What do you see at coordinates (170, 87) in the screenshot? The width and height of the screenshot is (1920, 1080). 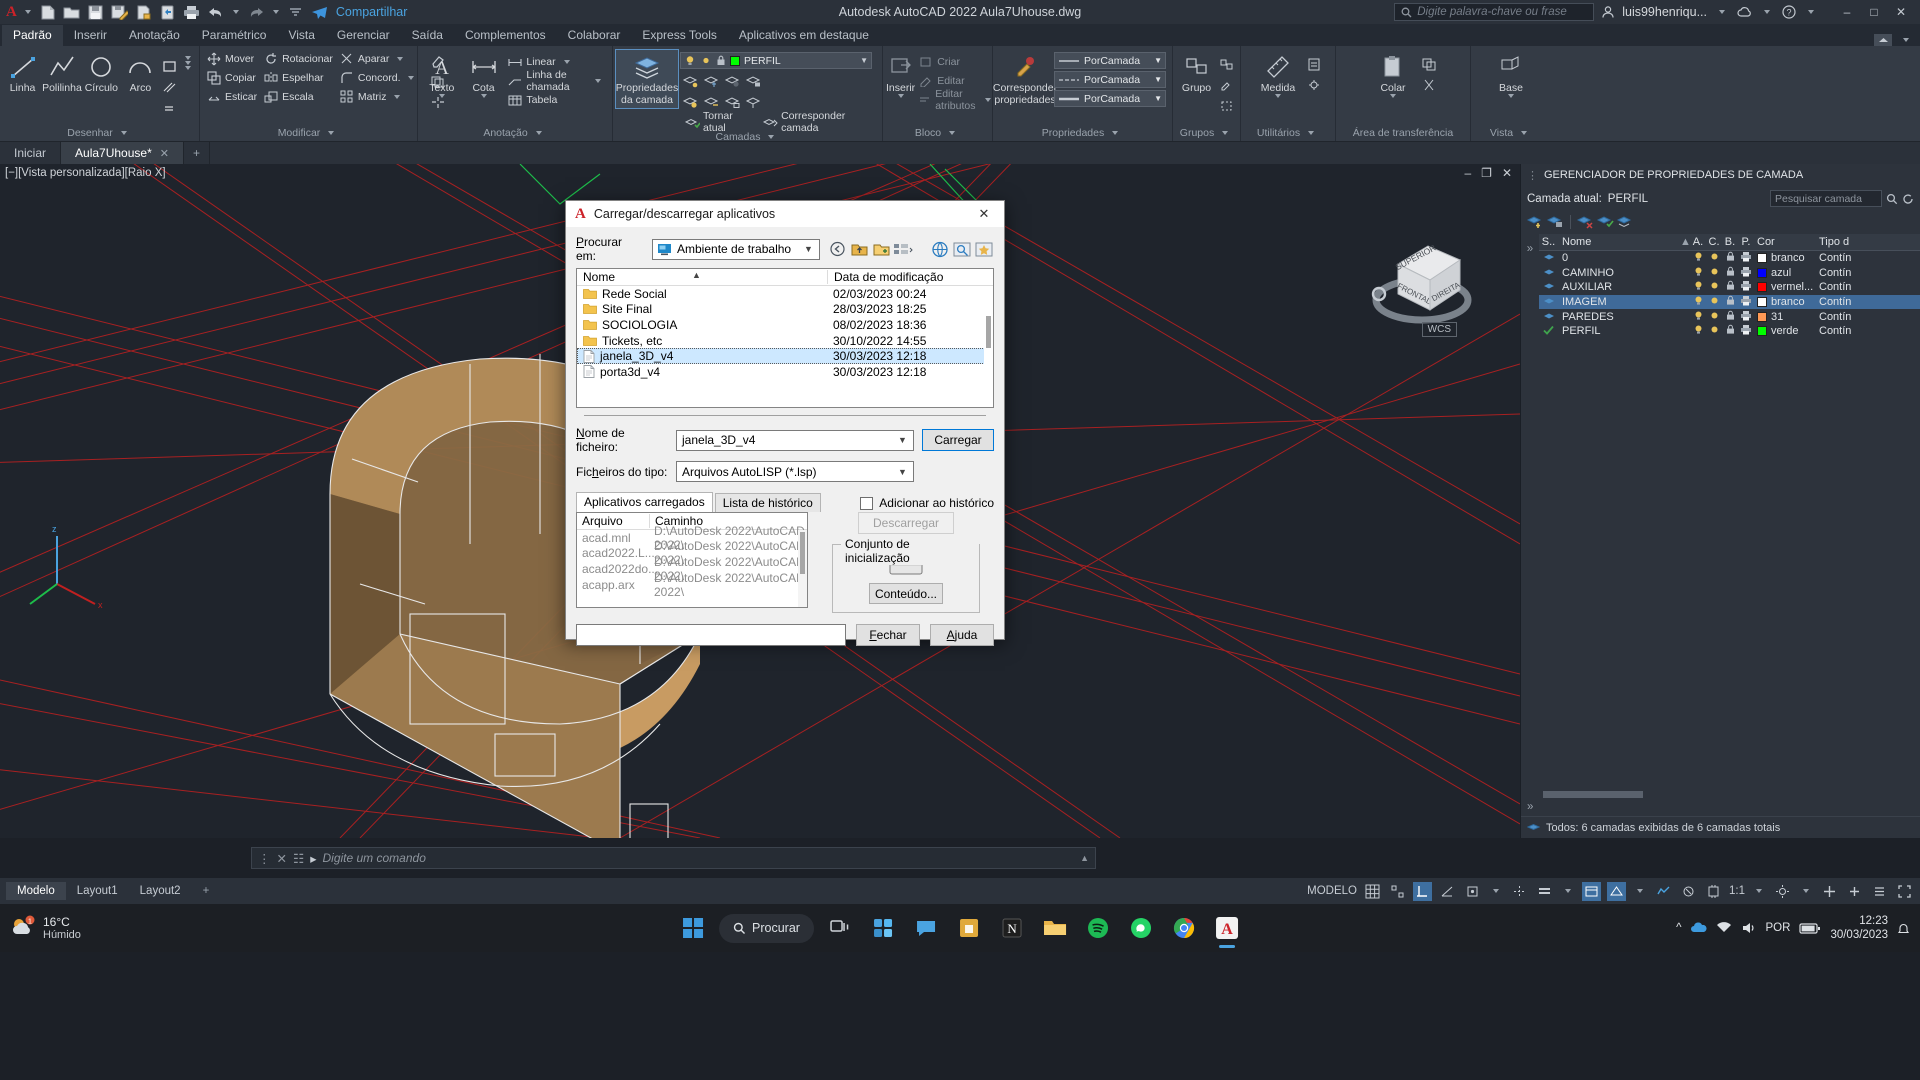 I see `hatch-icon` at bounding box center [170, 87].